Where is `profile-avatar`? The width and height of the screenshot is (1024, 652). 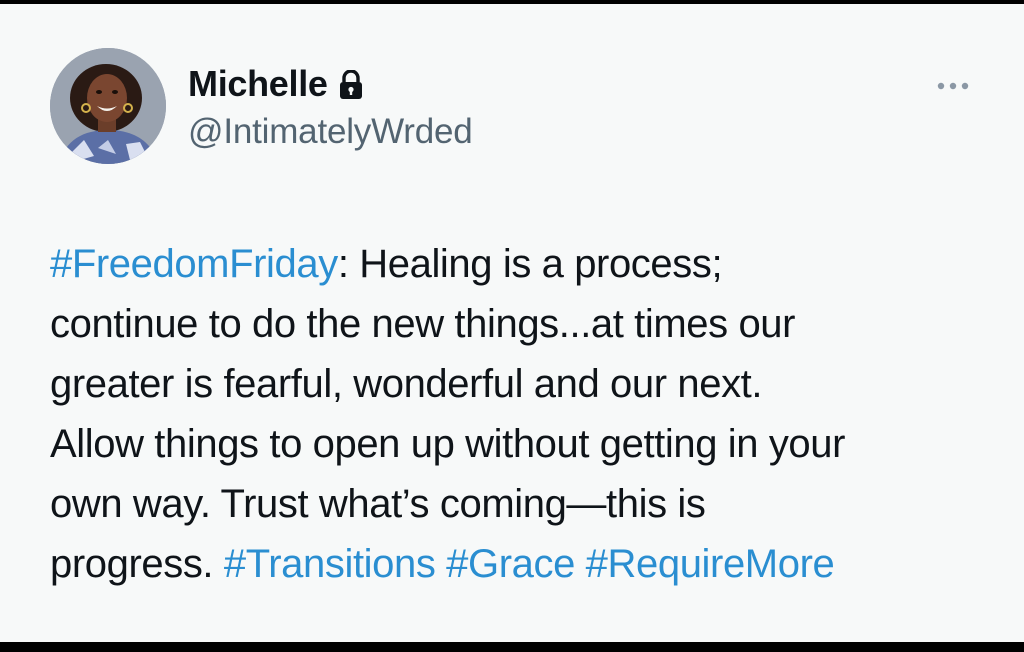
profile-avatar is located at coordinates (108, 106).